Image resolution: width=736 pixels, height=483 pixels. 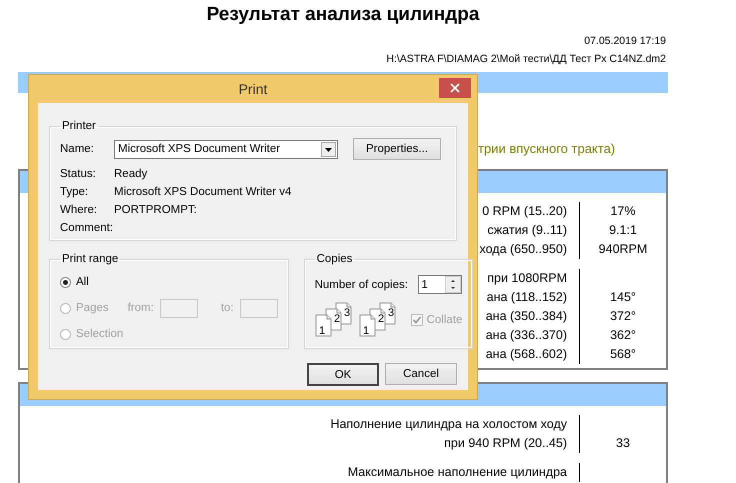 What do you see at coordinates (623, 443) in the screenshot?
I see `row-value: 33` at bounding box center [623, 443].